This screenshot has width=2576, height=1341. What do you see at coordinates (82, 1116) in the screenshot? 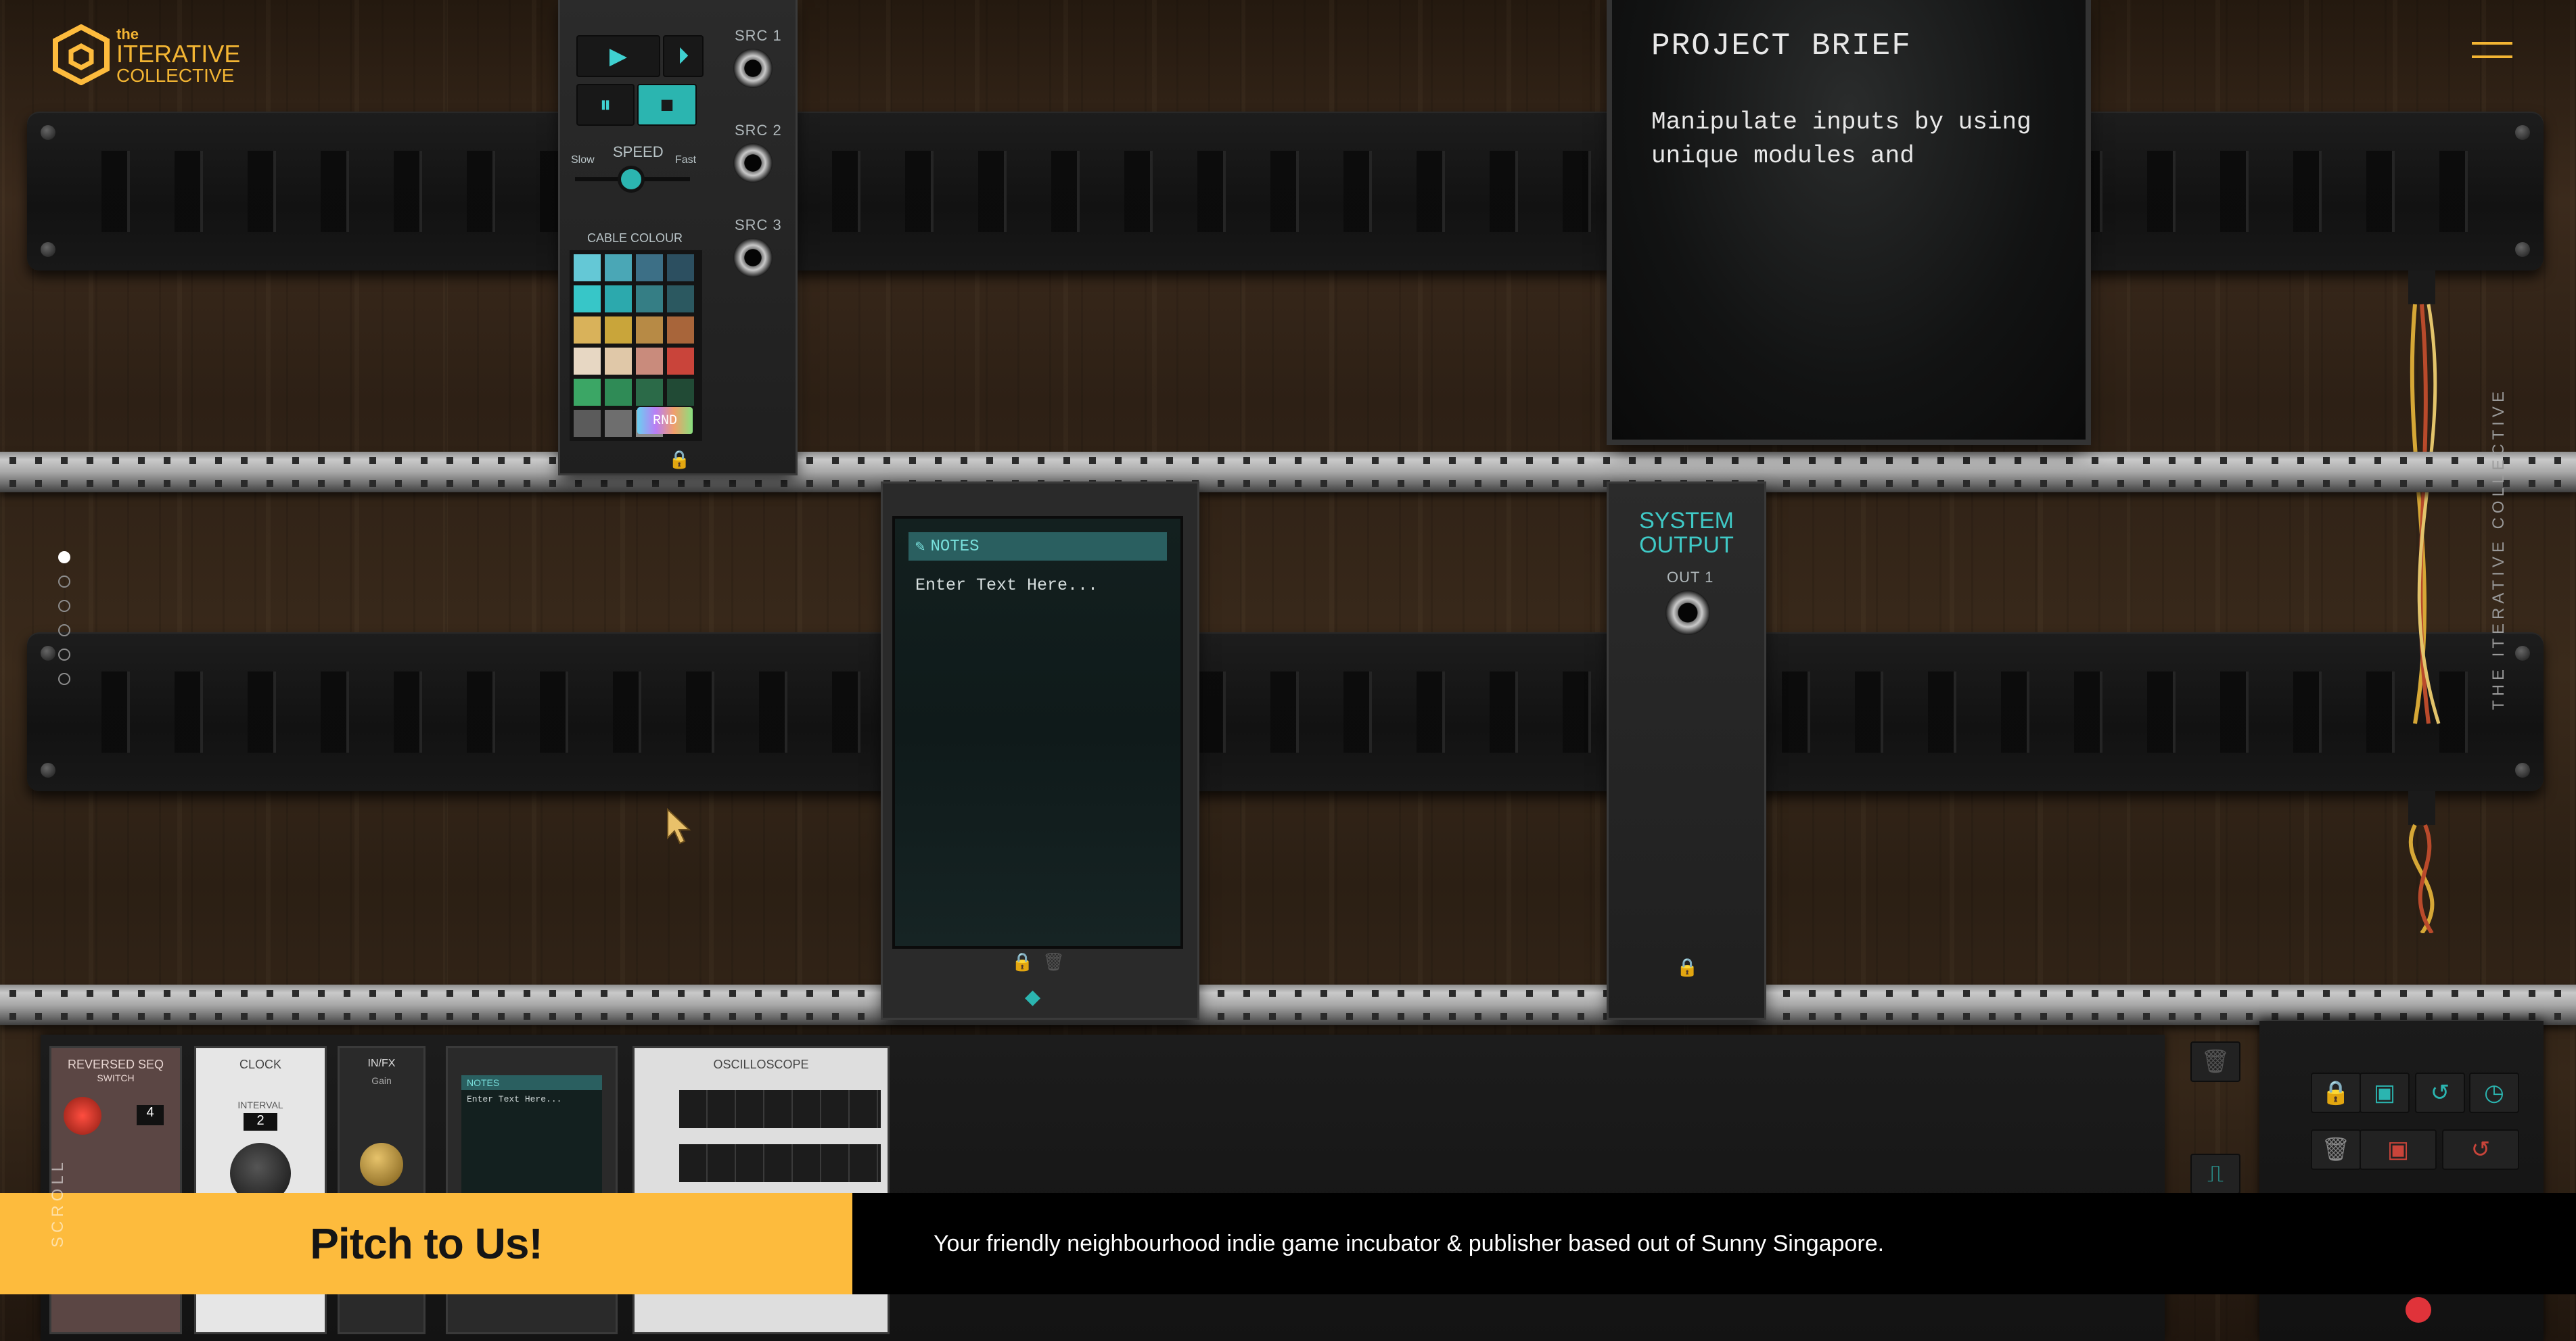
I see `red-knob-icon` at bounding box center [82, 1116].